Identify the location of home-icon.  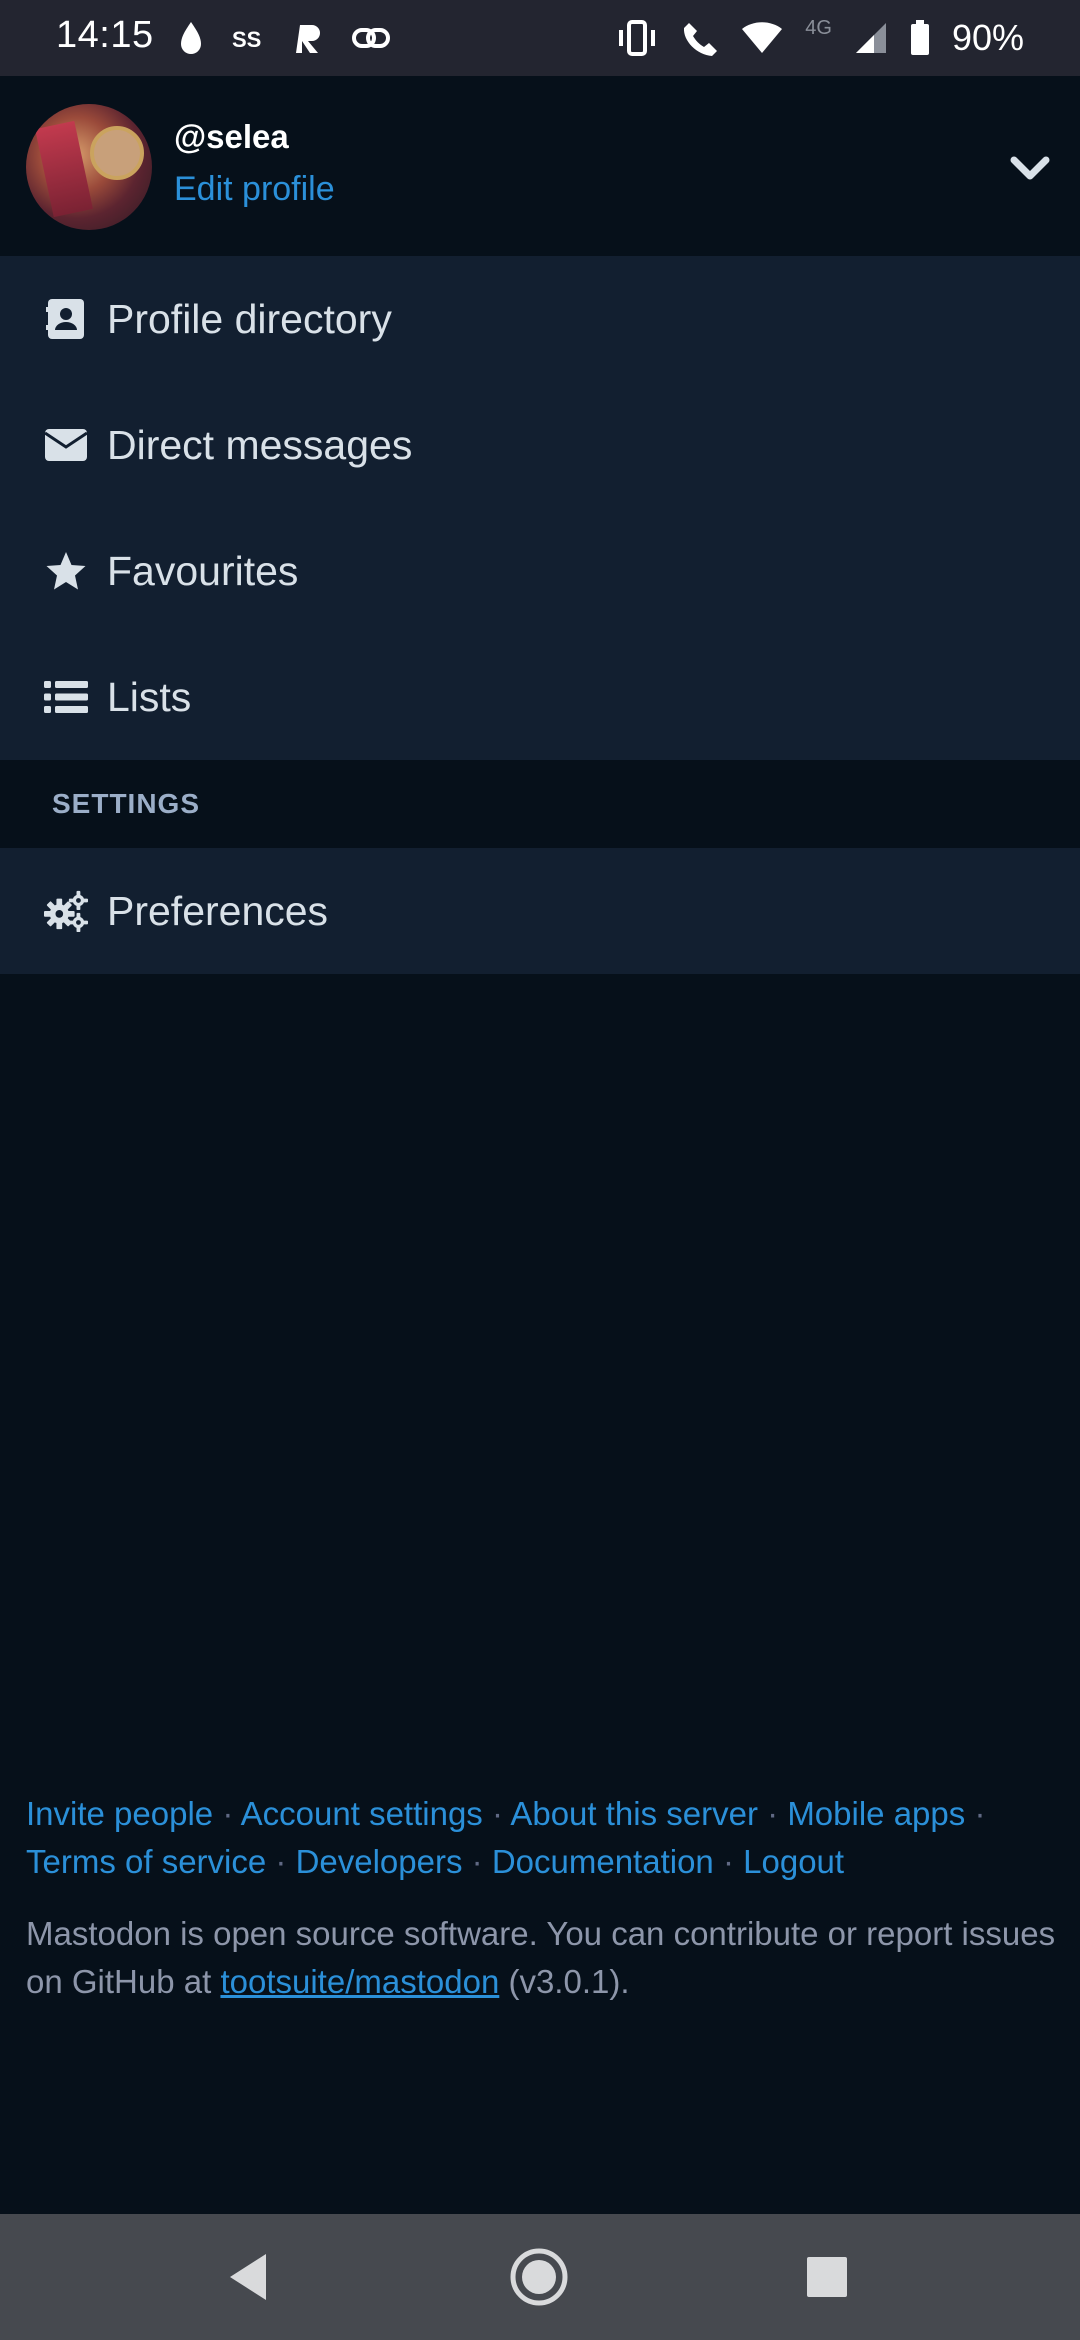
(539, 2277).